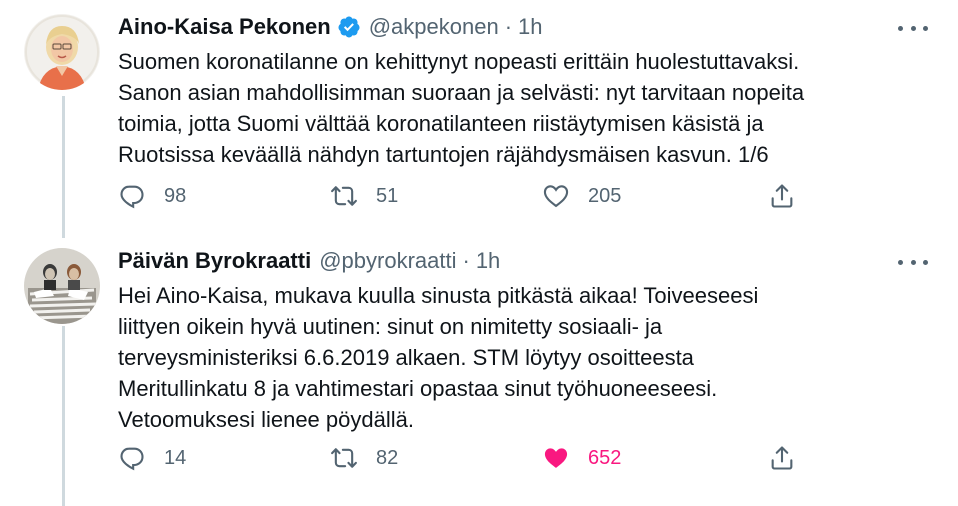 This screenshot has width=958, height=506. Describe the element at coordinates (434, 27) in the screenshot. I see `handle: @akpekonen` at that location.